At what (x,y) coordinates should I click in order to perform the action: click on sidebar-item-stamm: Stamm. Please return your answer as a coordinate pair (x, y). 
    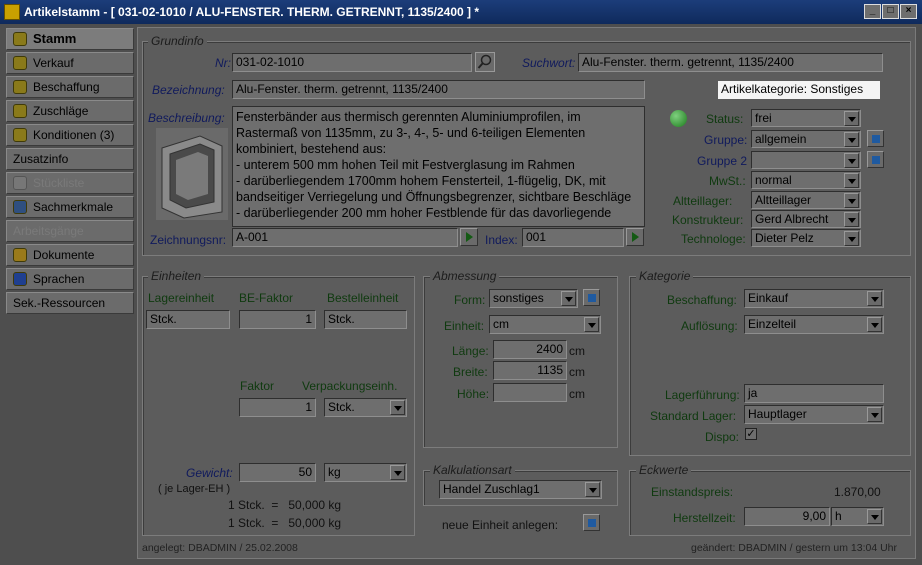
    Looking at the image, I should click on (70, 39).